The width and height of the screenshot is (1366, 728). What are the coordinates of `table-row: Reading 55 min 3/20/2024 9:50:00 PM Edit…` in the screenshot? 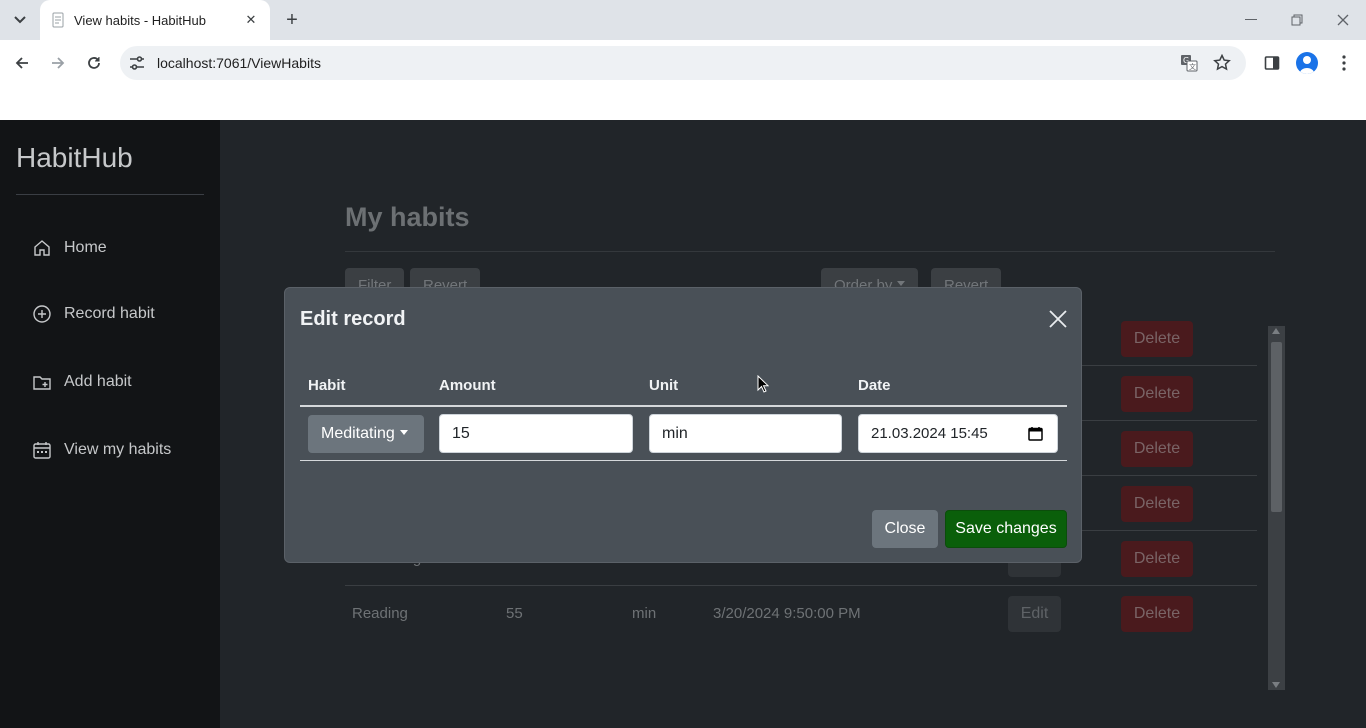 It's located at (801, 613).